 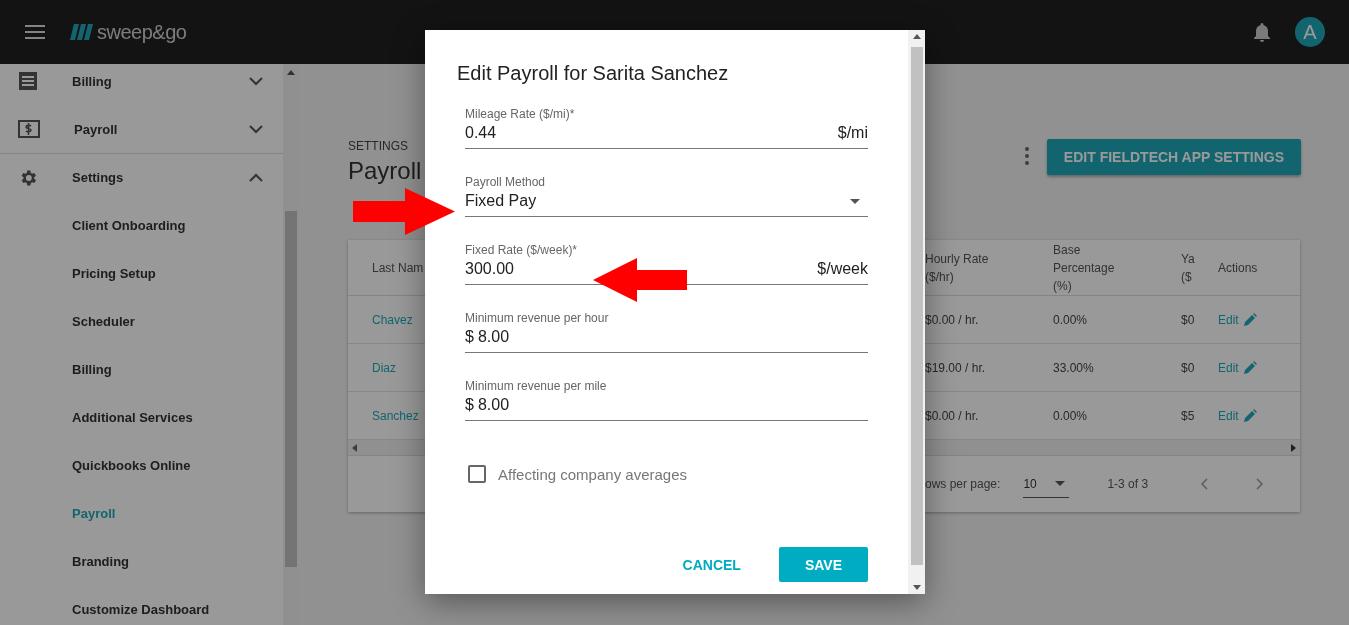 I want to click on input-field: Minimum revenue per mile $ 8.00, so click(x=666, y=400).